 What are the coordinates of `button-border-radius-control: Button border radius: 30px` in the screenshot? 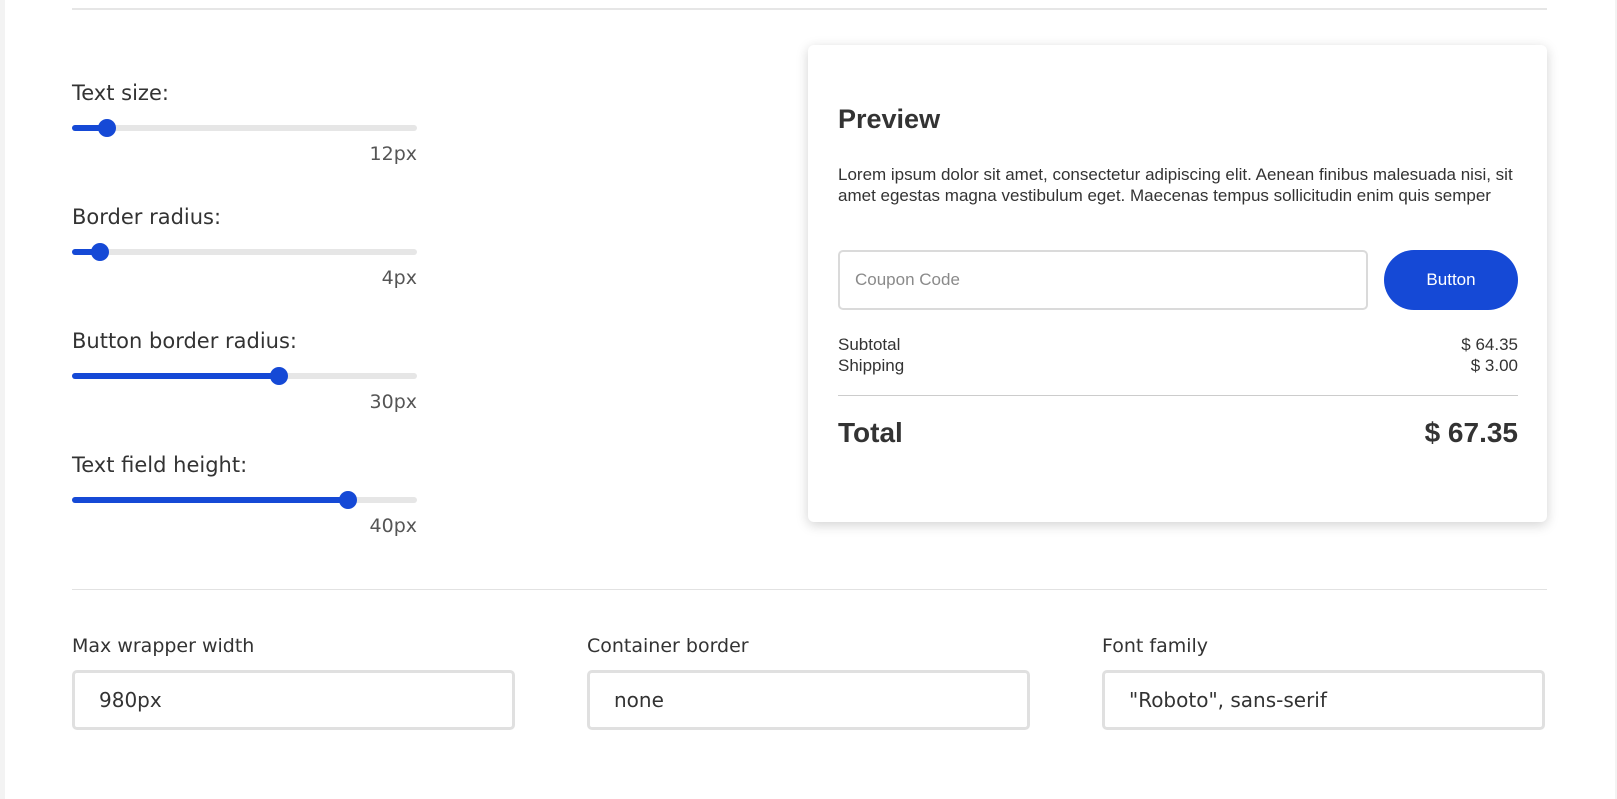 It's located at (244, 371).